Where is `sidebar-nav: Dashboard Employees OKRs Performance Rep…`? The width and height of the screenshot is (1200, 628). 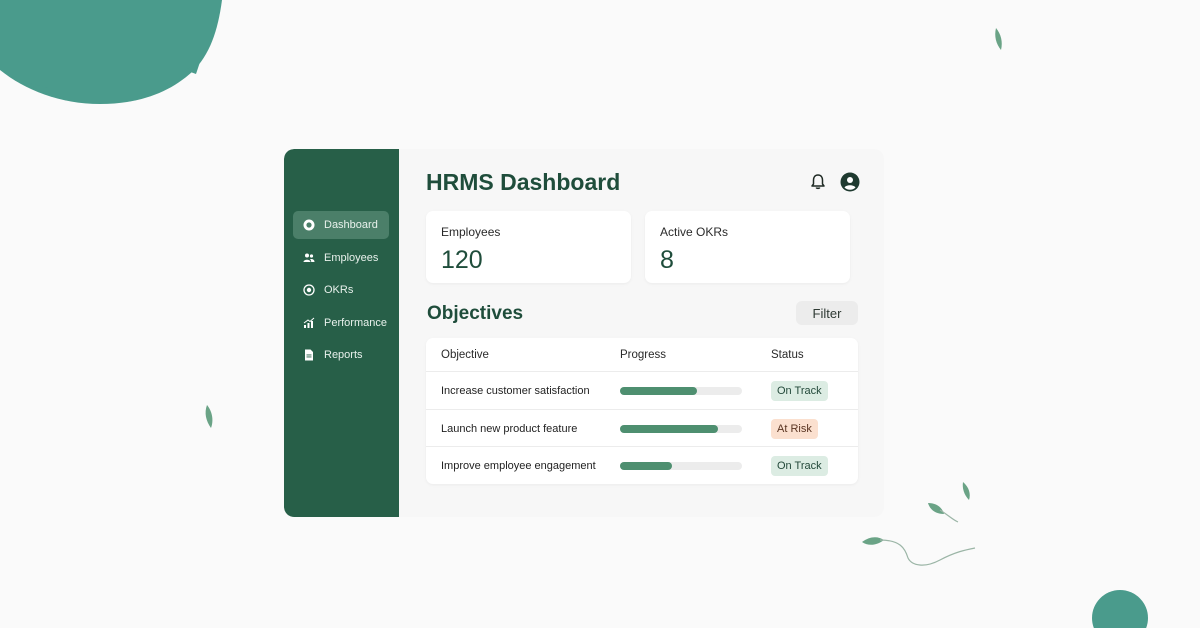 sidebar-nav: Dashboard Employees OKRs Performance Rep… is located at coordinates (341, 292).